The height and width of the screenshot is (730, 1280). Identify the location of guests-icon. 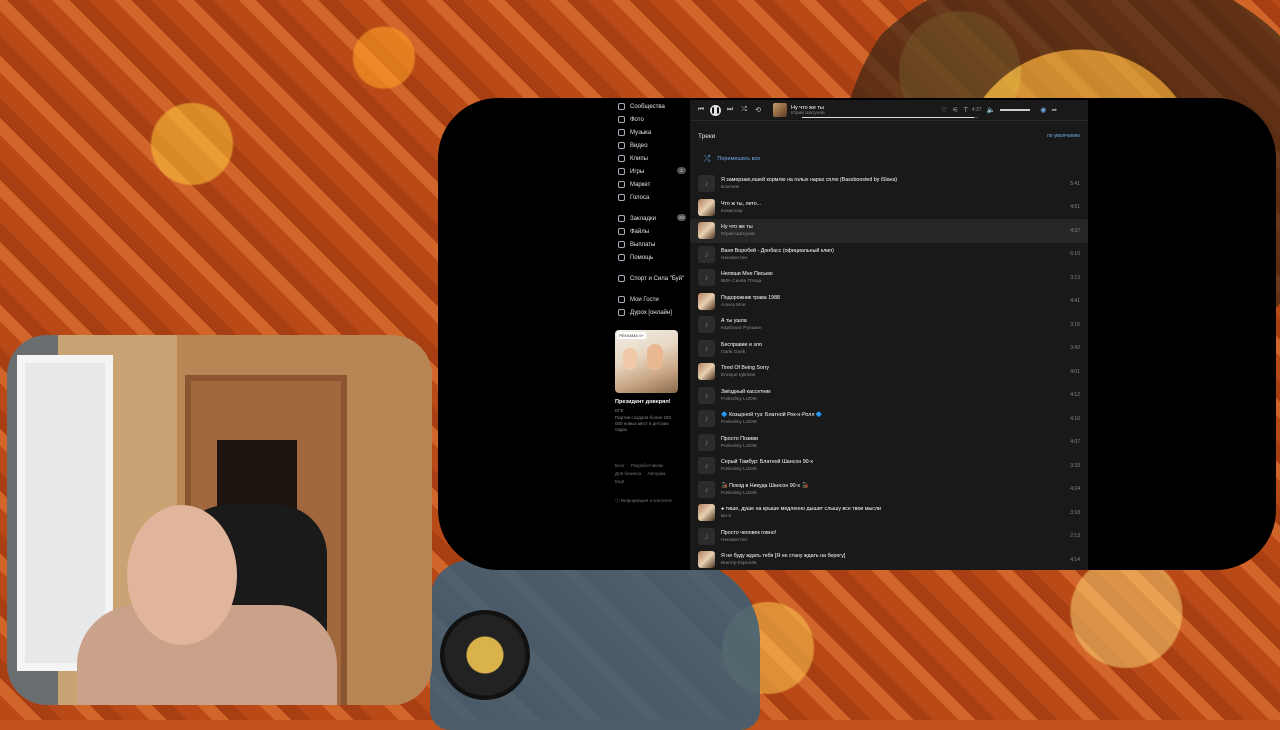
(621, 299).